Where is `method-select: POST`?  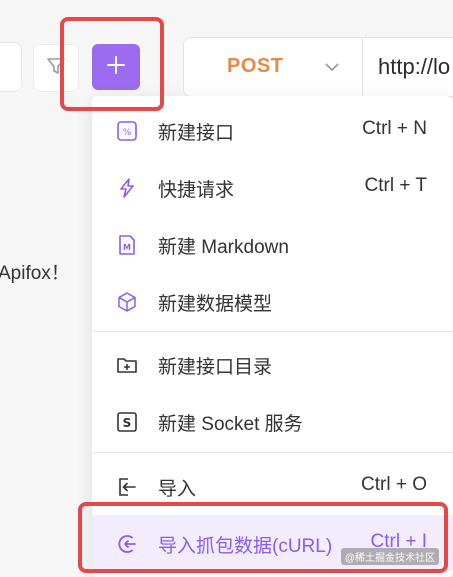 method-select: POST is located at coordinates (273, 67).